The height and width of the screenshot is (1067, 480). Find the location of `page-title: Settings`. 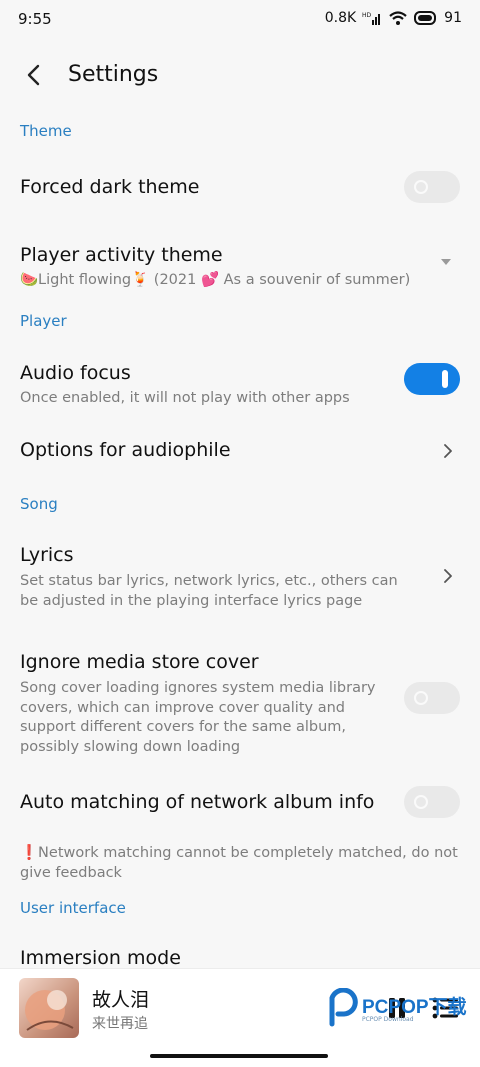

page-title: Settings is located at coordinates (113, 74).